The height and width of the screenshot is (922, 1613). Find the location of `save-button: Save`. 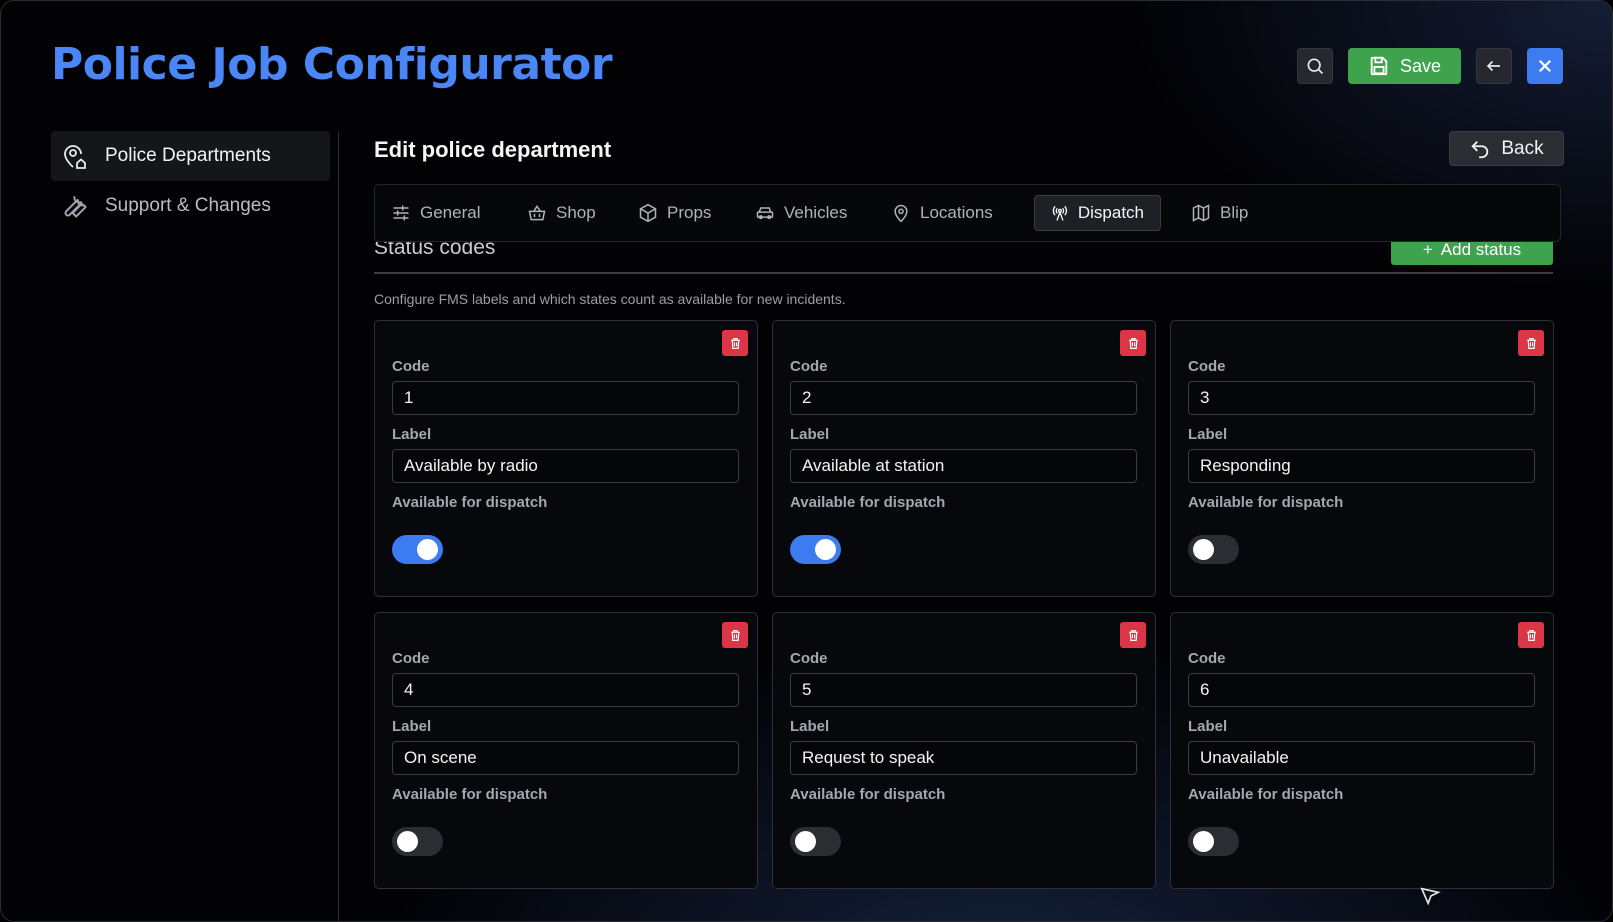

save-button: Save is located at coordinates (1404, 66).